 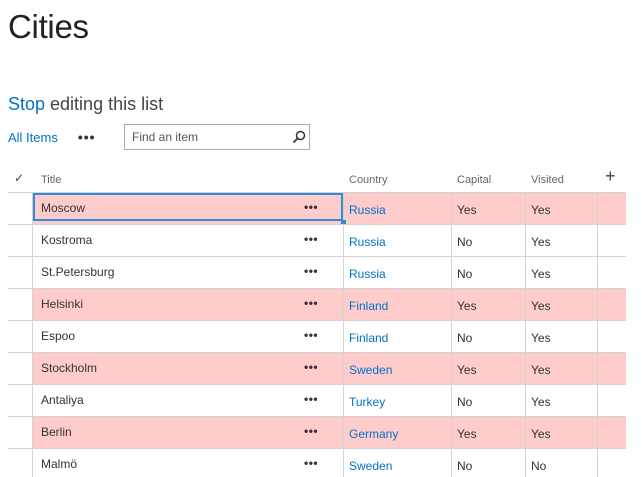 I want to click on table-row: Espoo ••• Finland No Yes, so click(x=317, y=336).